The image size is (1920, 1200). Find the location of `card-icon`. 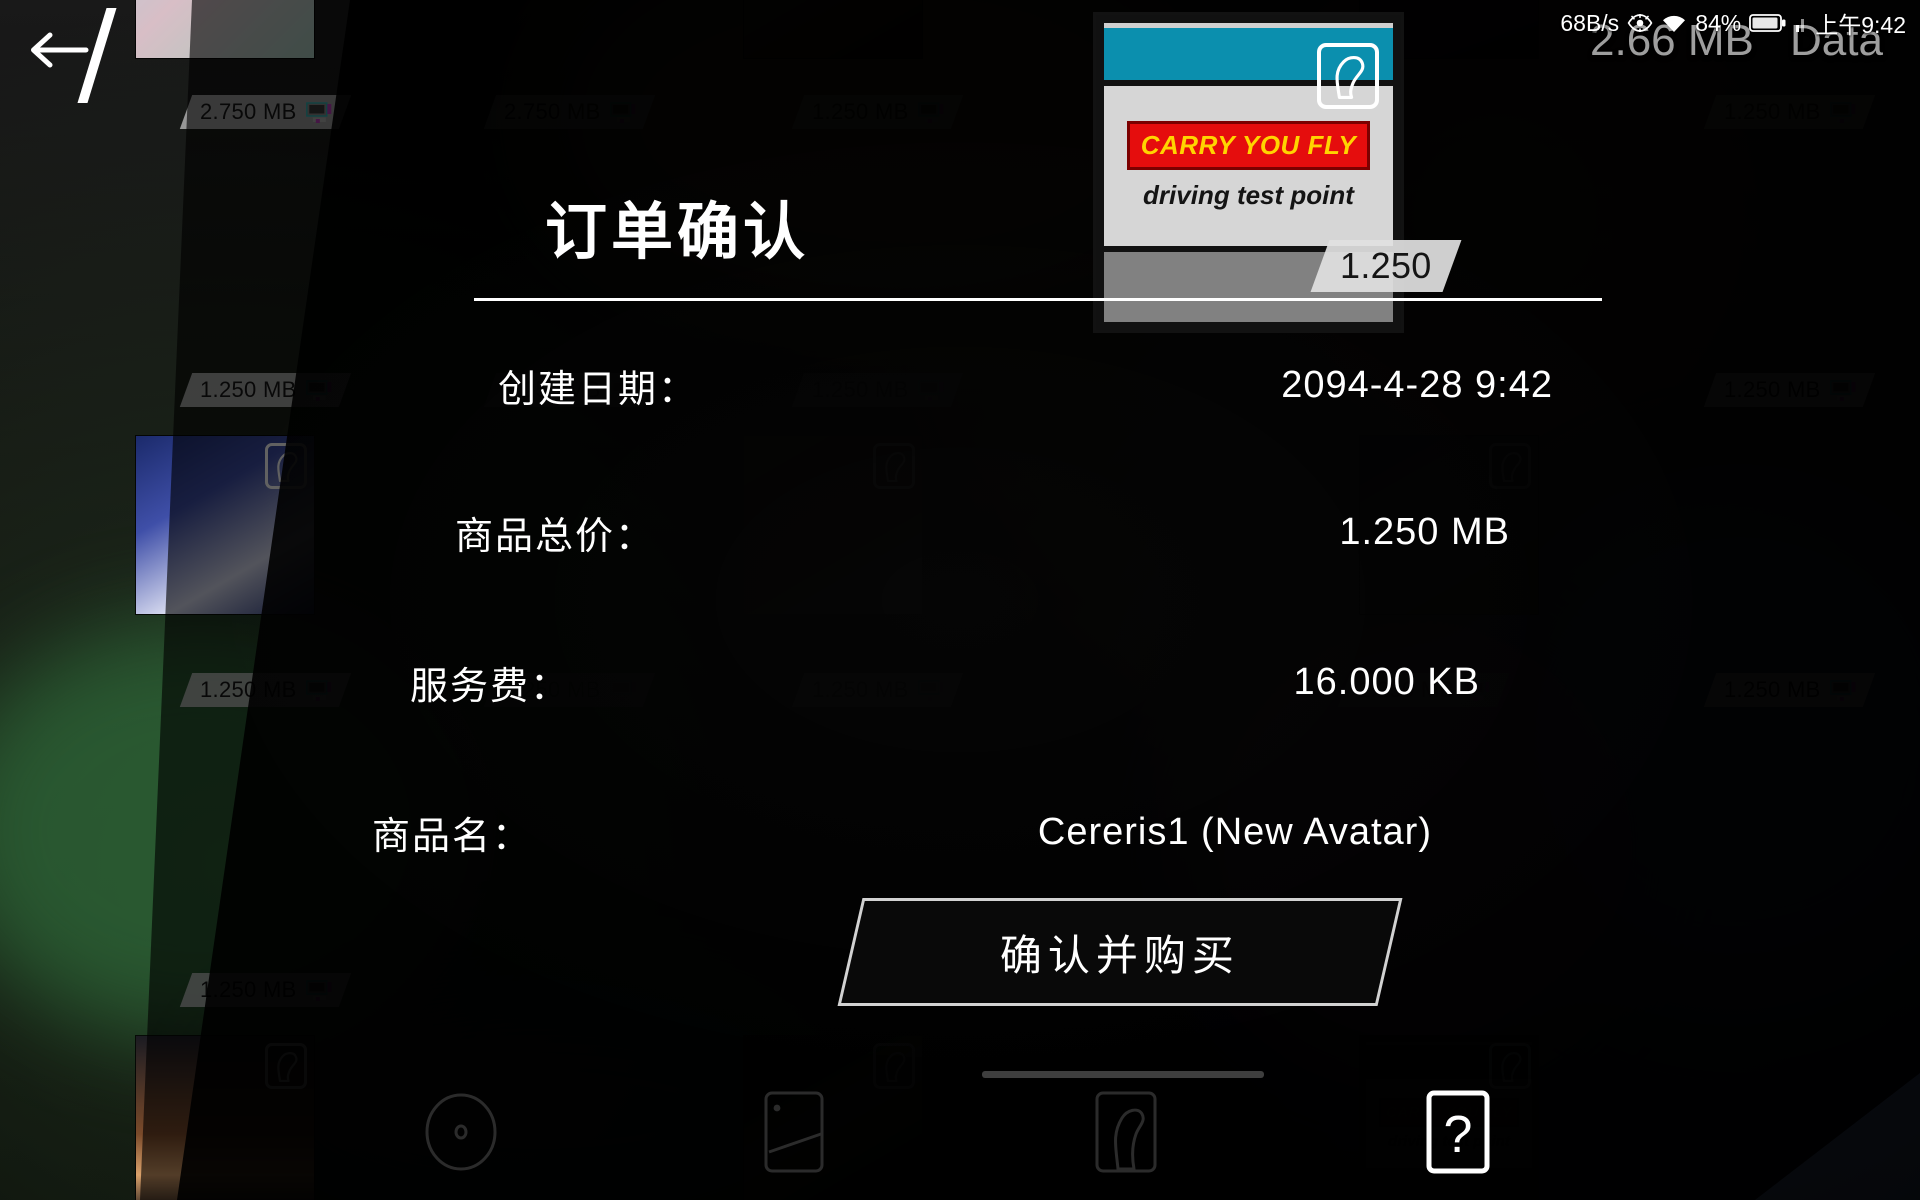

card-icon is located at coordinates (794, 1132).